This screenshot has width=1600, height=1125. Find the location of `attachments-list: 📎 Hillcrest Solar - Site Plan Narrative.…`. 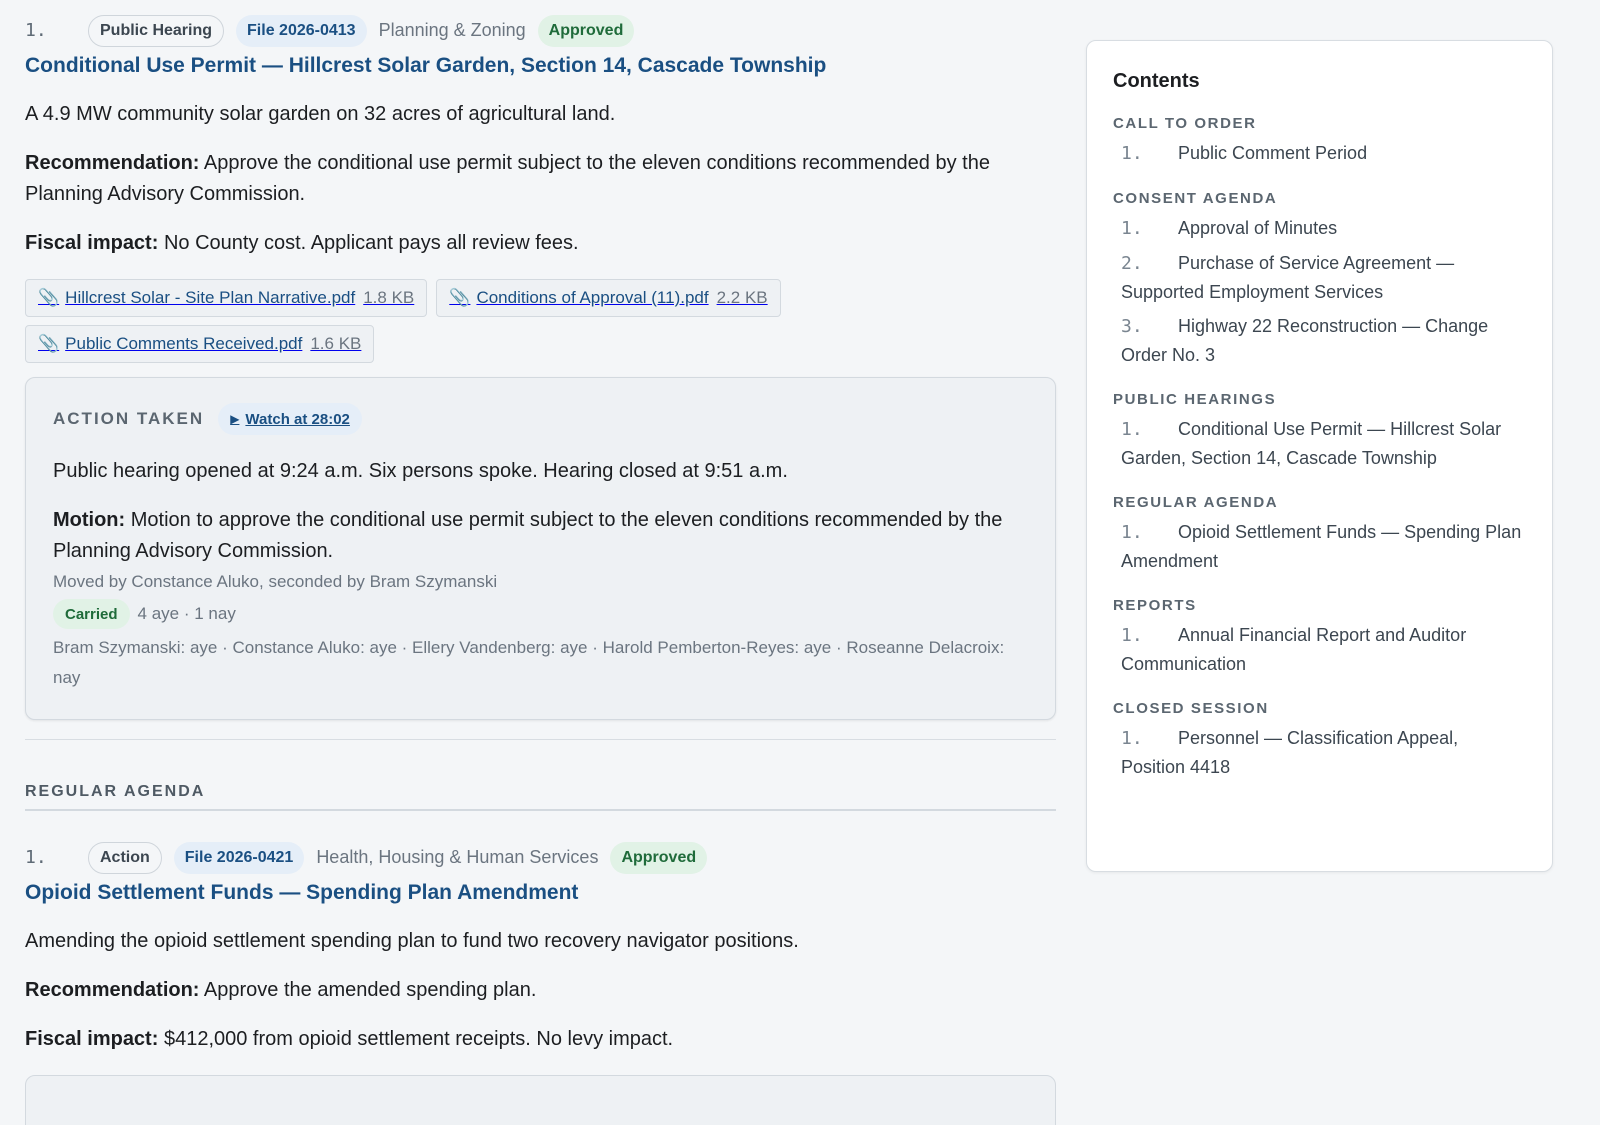

attachments-list: 📎 Hillcrest Solar - Site Plan Narrative.… is located at coordinates (425, 321).